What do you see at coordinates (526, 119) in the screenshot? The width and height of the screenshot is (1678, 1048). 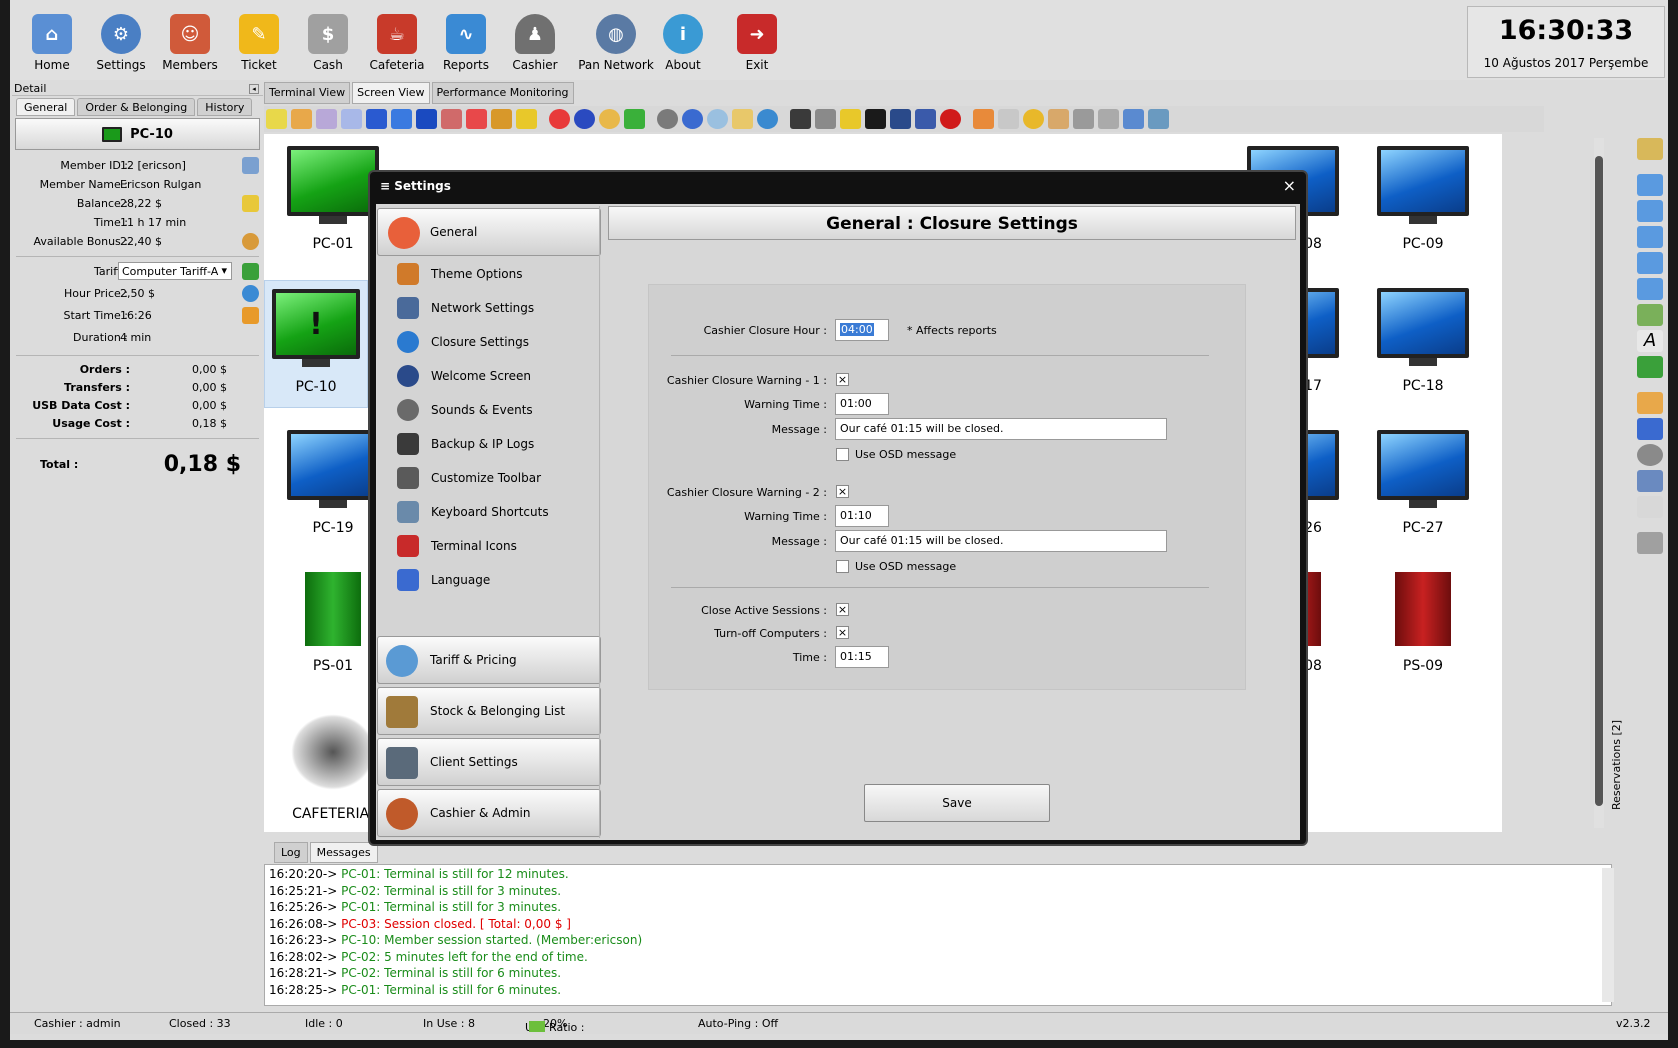 I see `transfer-icon` at bounding box center [526, 119].